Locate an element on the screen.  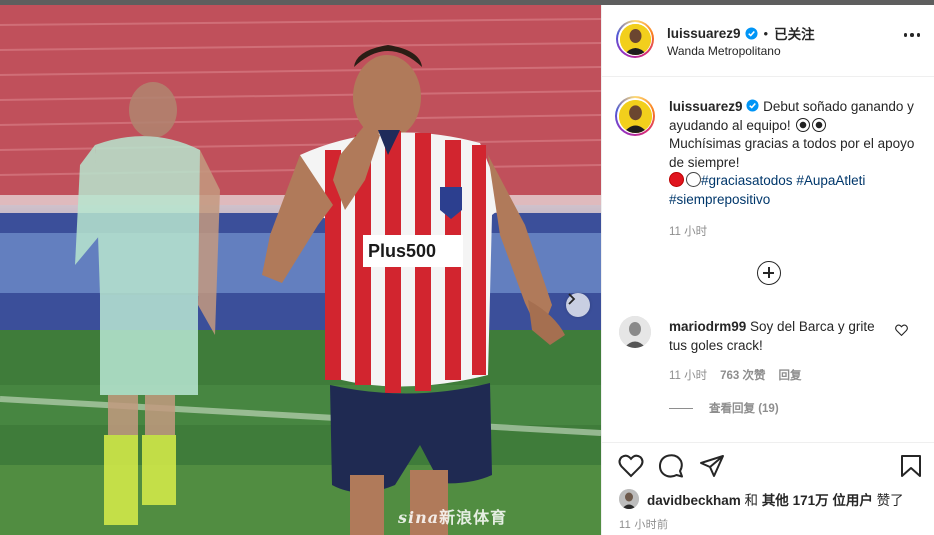
hashtag-graciasatodos: #graciasatodos is located at coordinates (747, 180).